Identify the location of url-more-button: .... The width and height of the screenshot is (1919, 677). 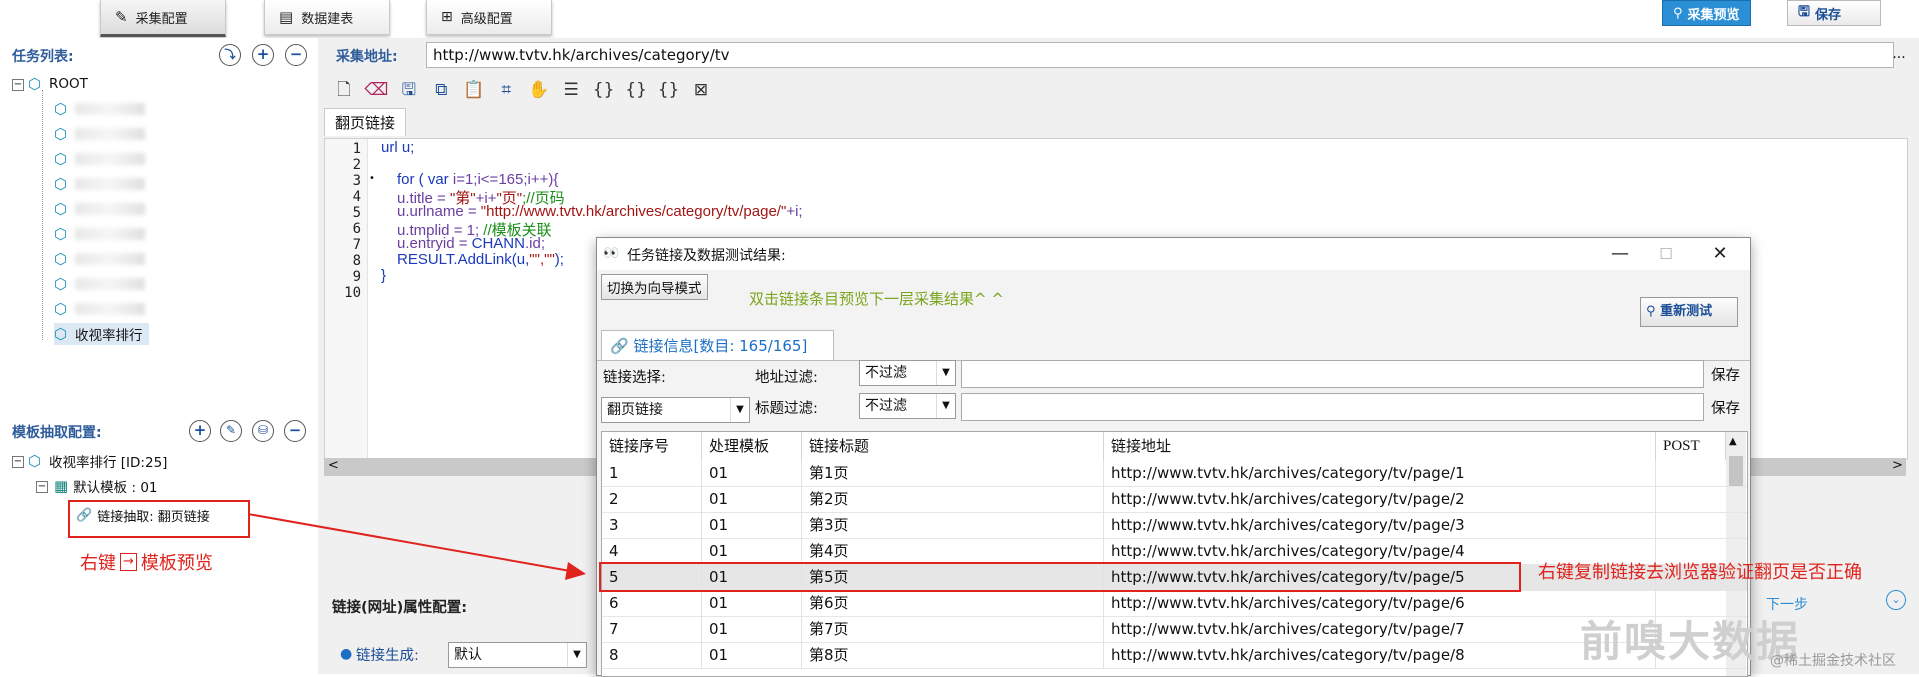
(1899, 54).